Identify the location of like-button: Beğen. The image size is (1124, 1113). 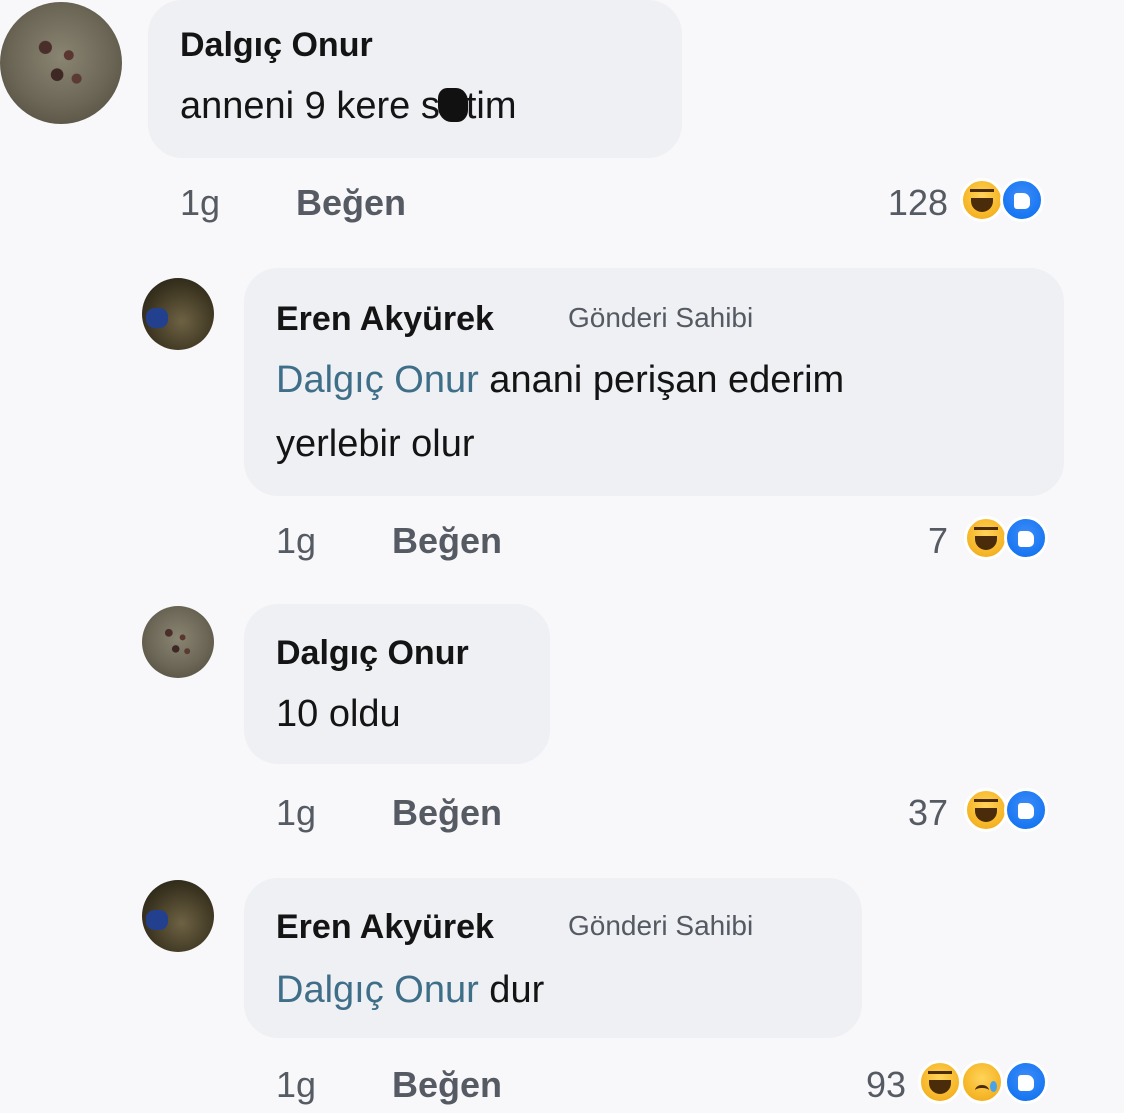
(447, 1085).